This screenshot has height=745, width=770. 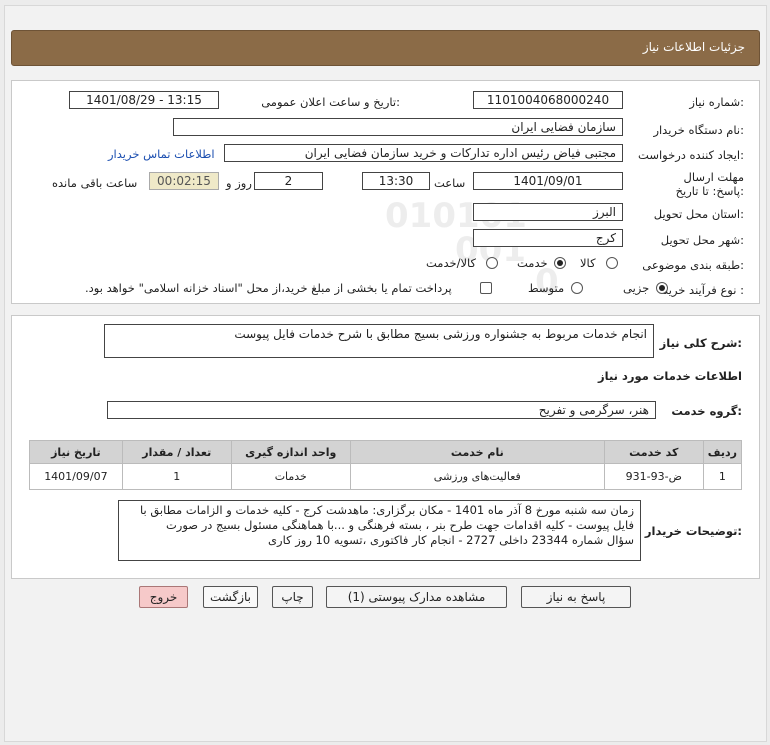 I want to click on treasury-payment-checkbox, so click(x=486, y=288).